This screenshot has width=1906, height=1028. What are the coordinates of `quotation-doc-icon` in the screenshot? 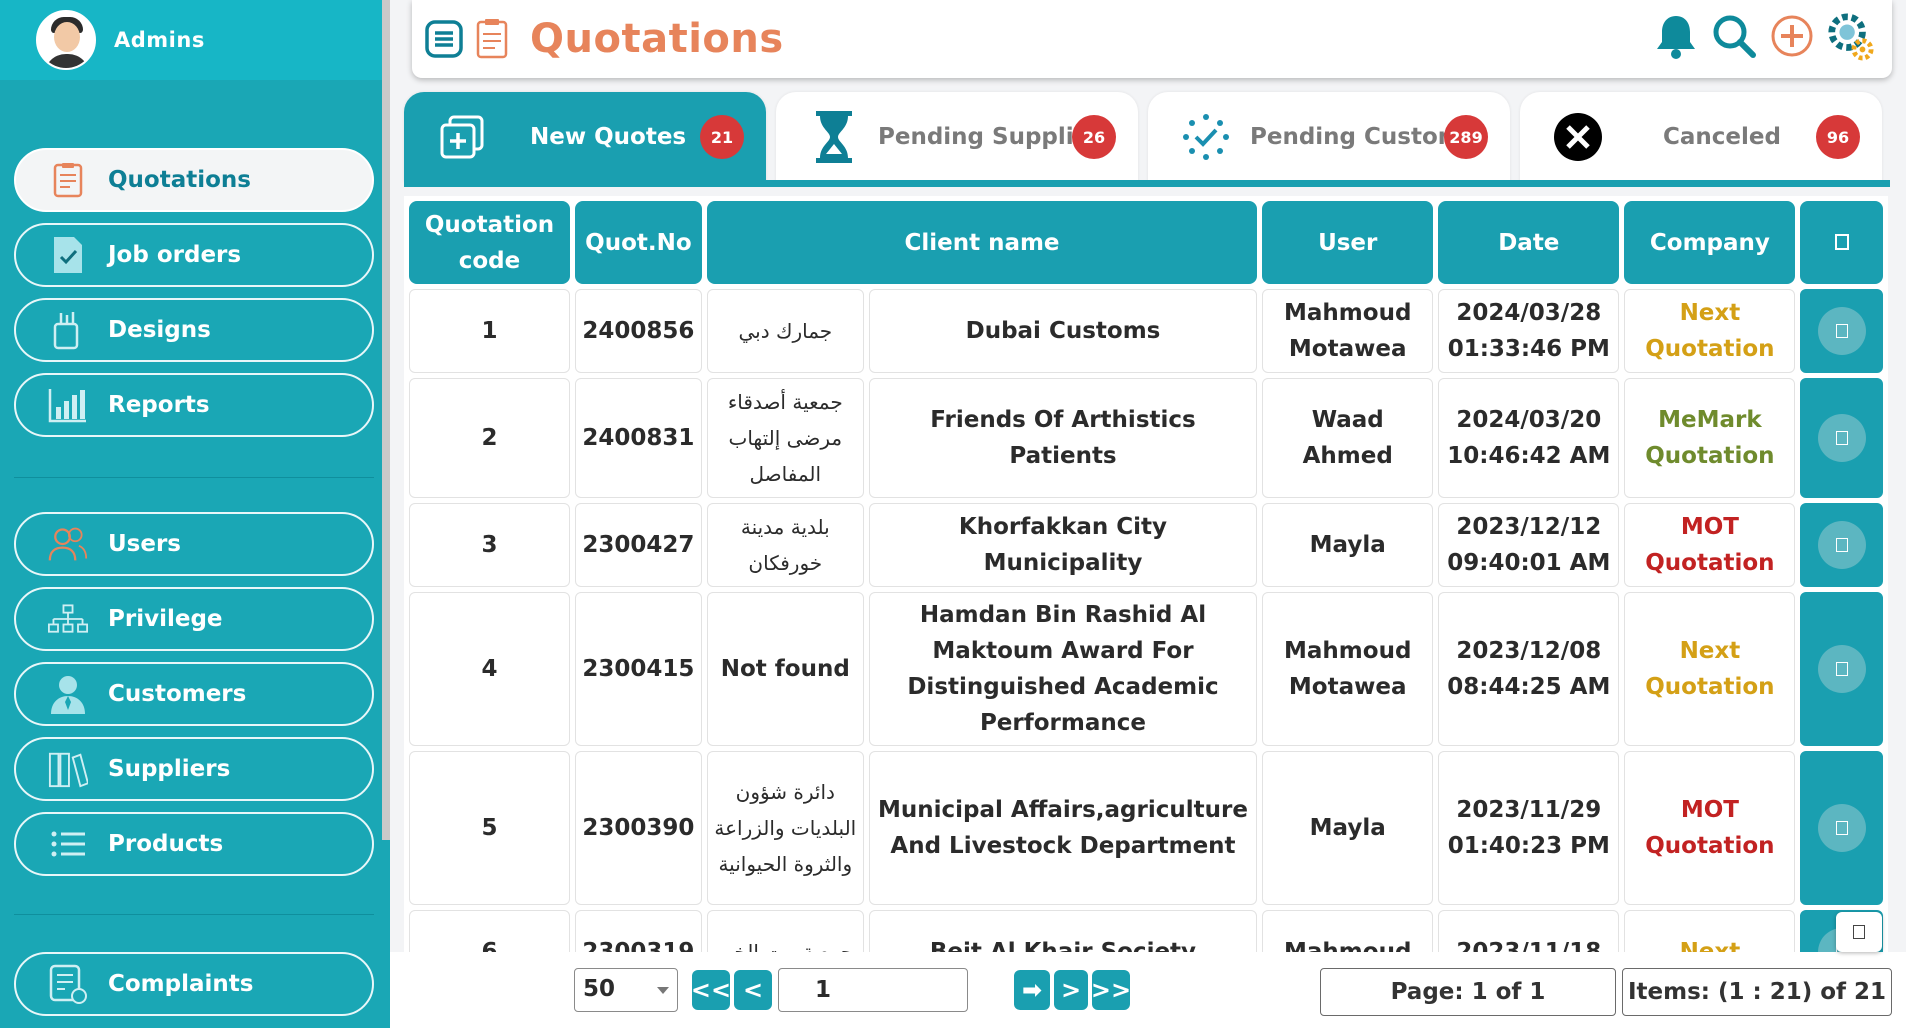 It's located at (492, 39).